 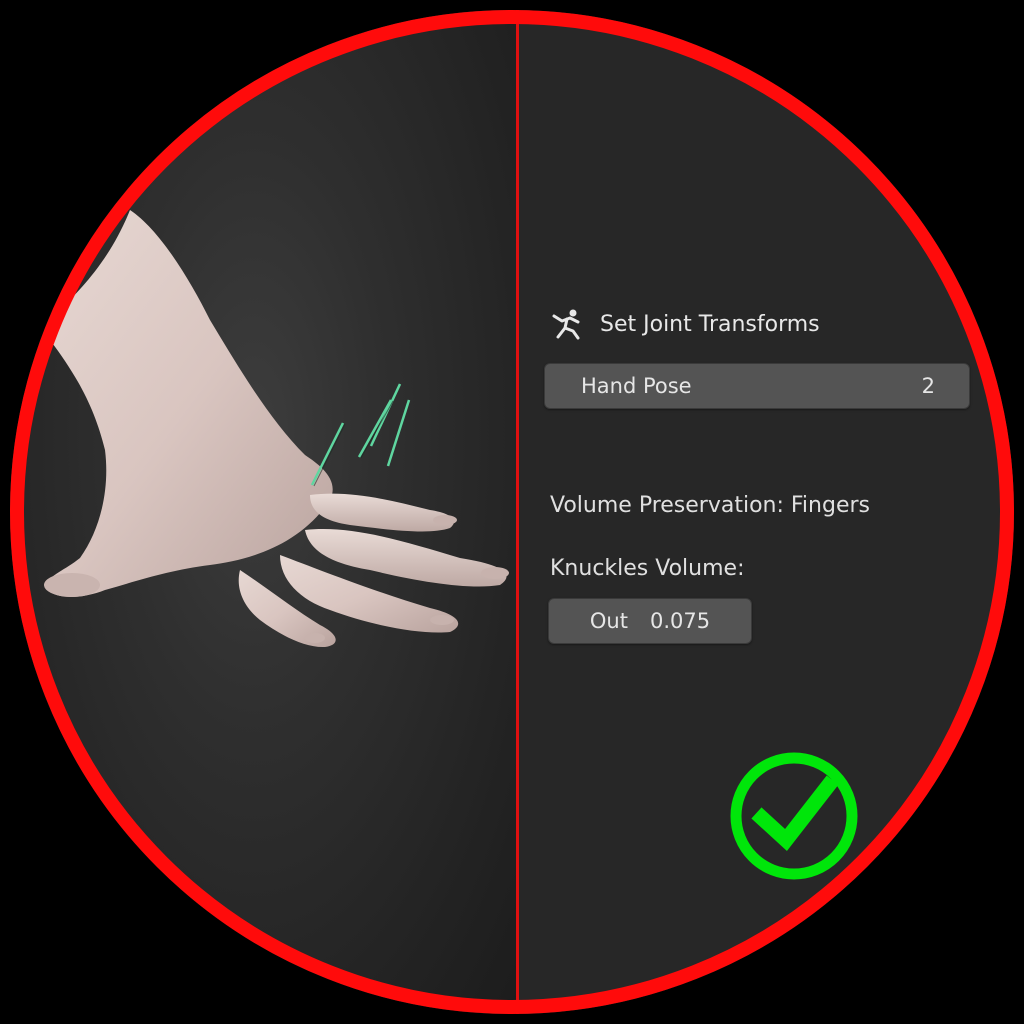 I want to click on thumb-tip, so click(x=72, y=585).